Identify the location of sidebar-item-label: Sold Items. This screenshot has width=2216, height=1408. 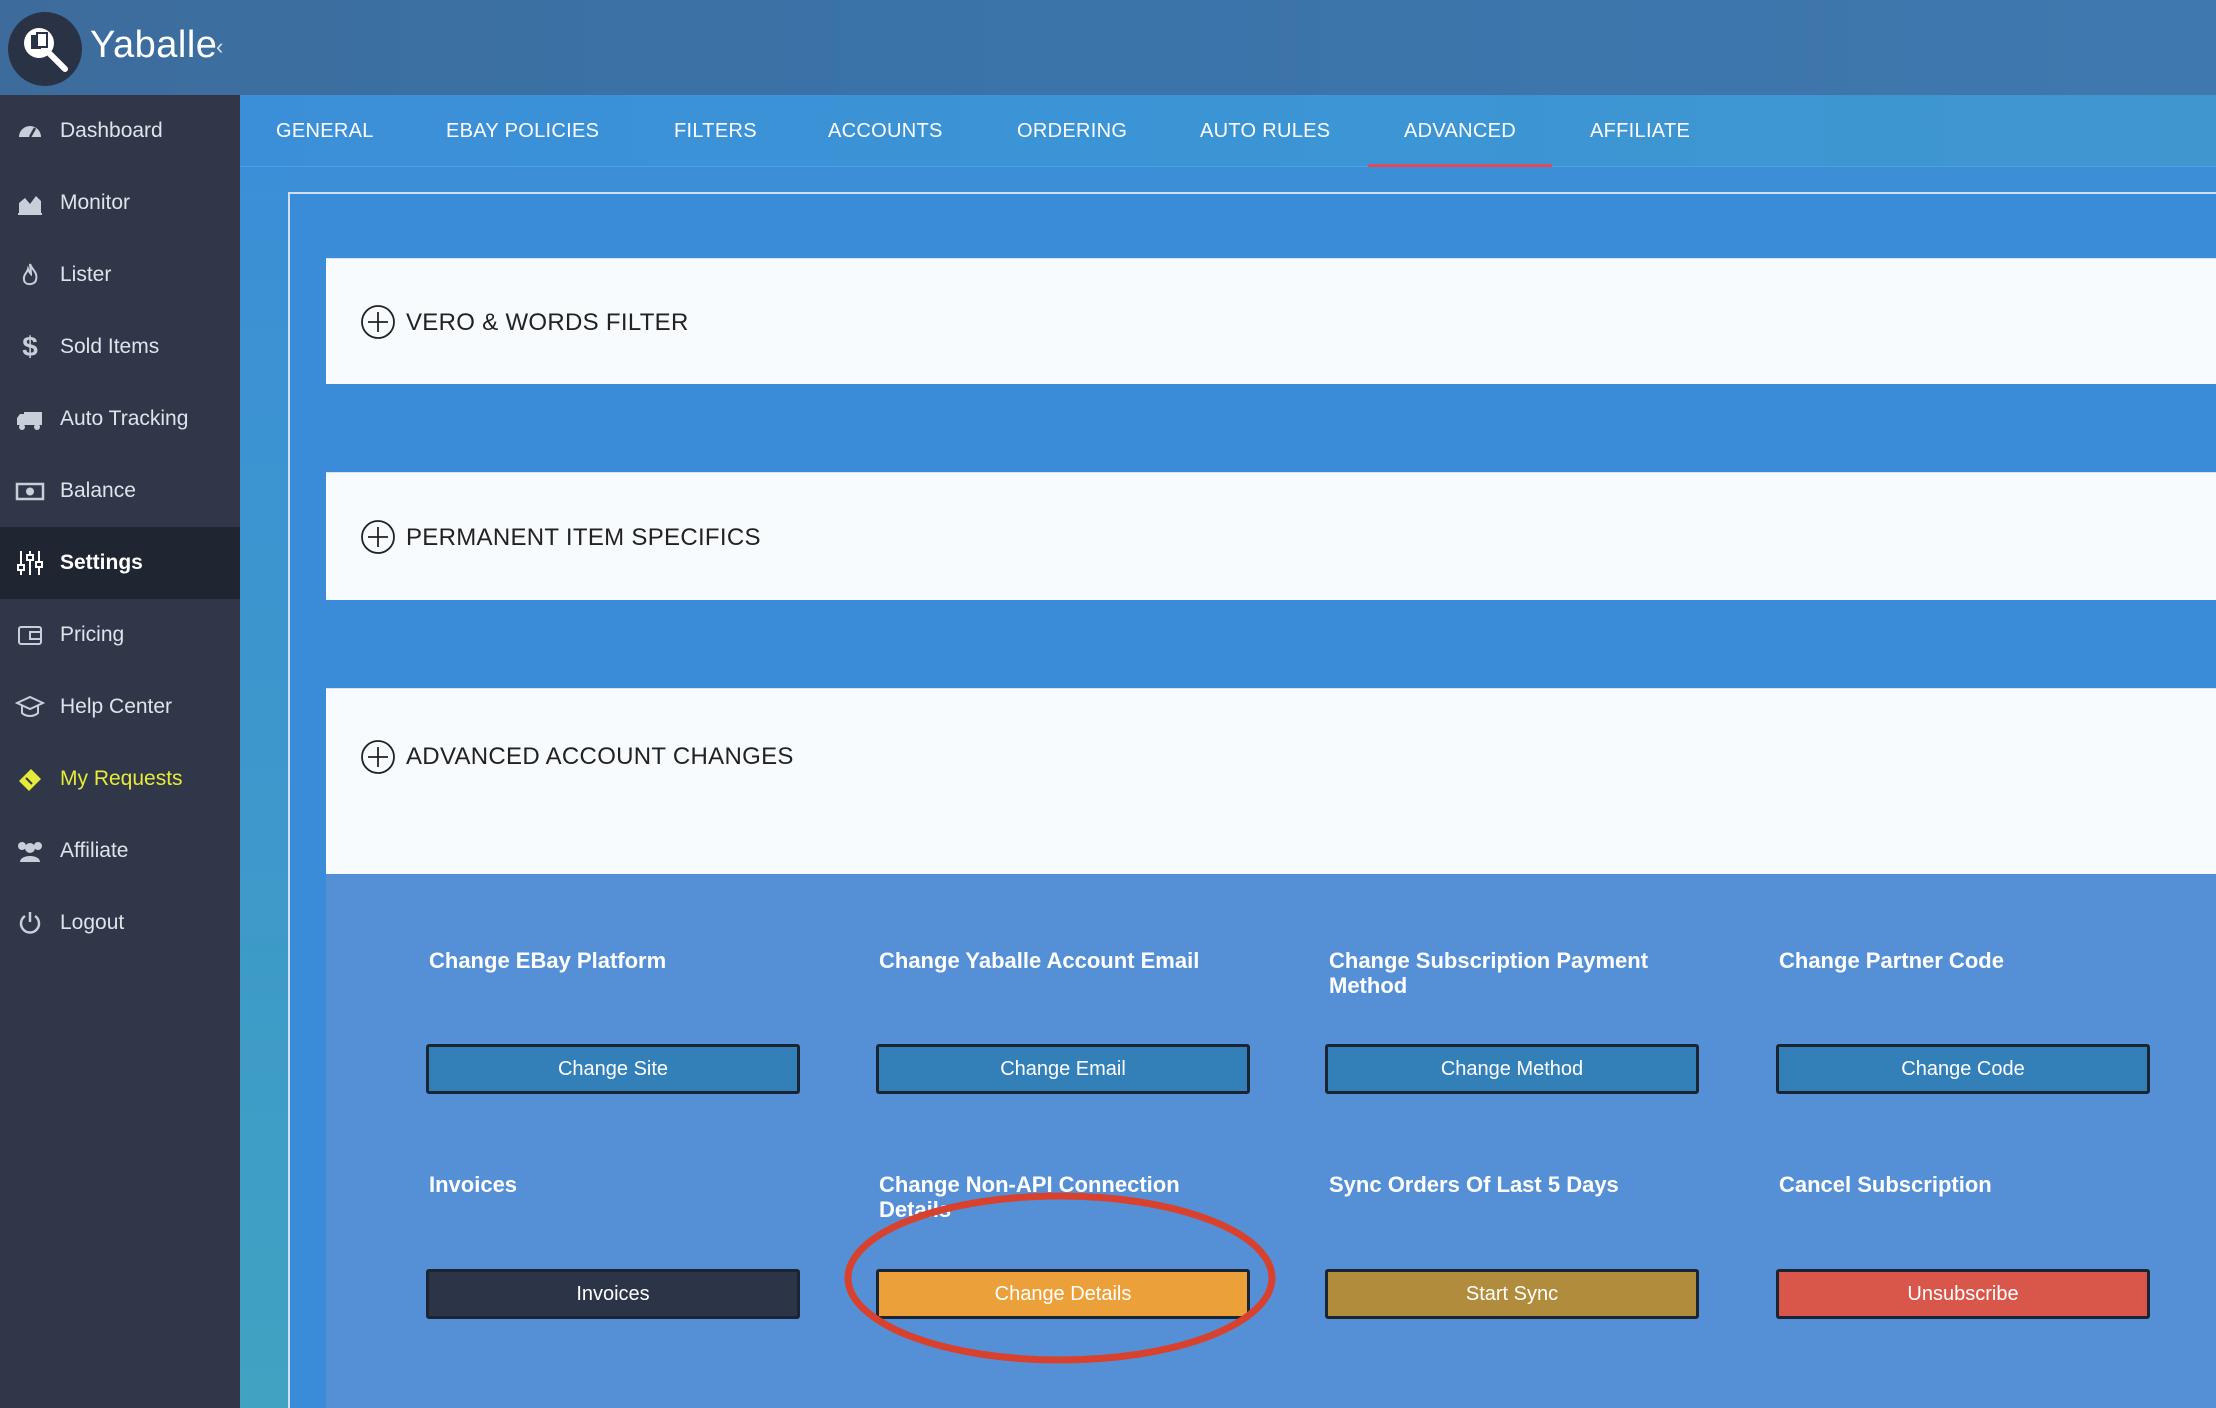
(110, 346).